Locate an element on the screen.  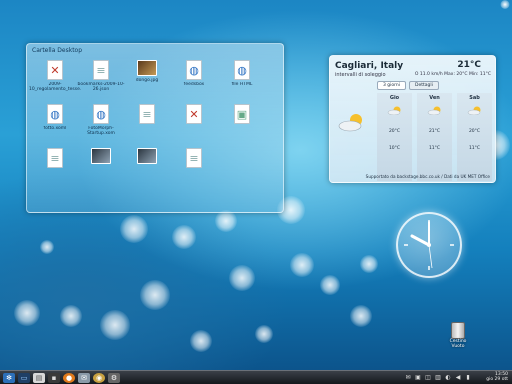
update-tray-icon: ◐ is located at coordinates (448, 378).